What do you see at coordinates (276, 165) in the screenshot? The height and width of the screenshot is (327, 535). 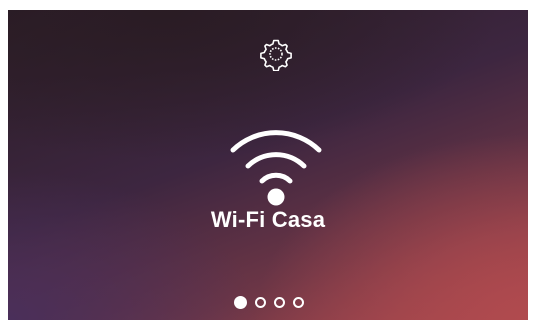 I see `wifi-icon` at bounding box center [276, 165].